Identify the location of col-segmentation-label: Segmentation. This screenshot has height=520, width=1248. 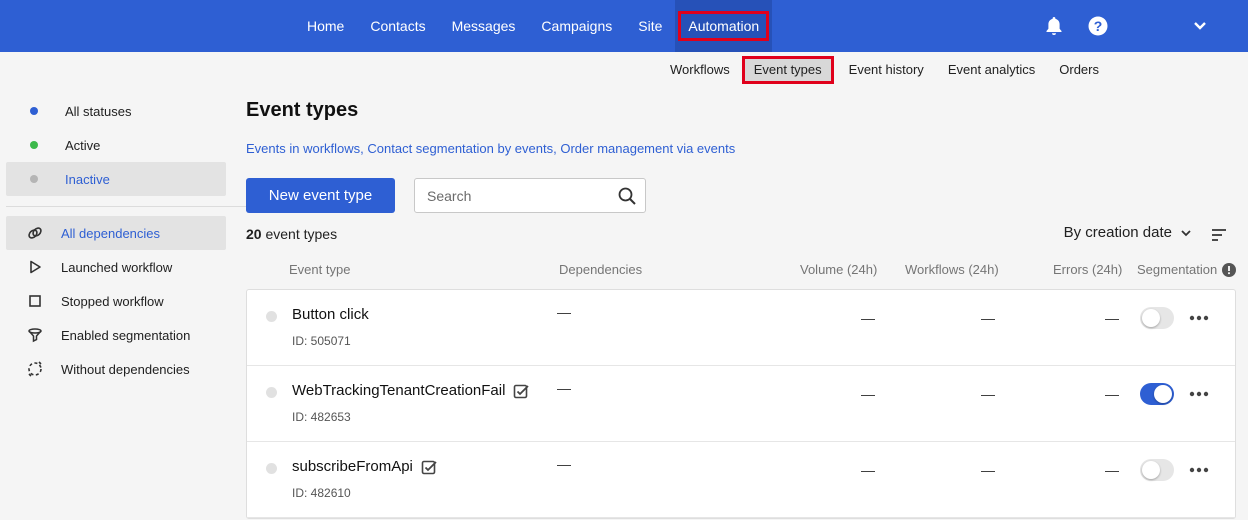
(1177, 269).